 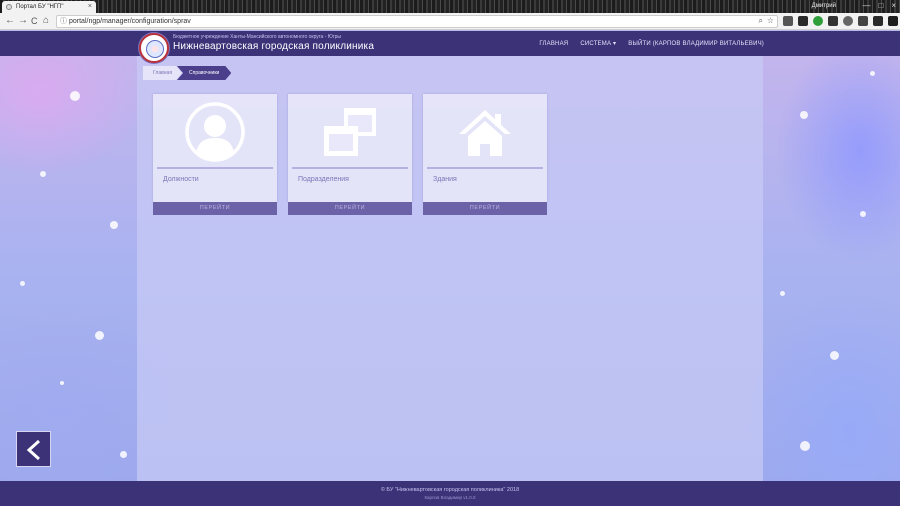 I want to click on card-label: Здания, so click(x=445, y=179).